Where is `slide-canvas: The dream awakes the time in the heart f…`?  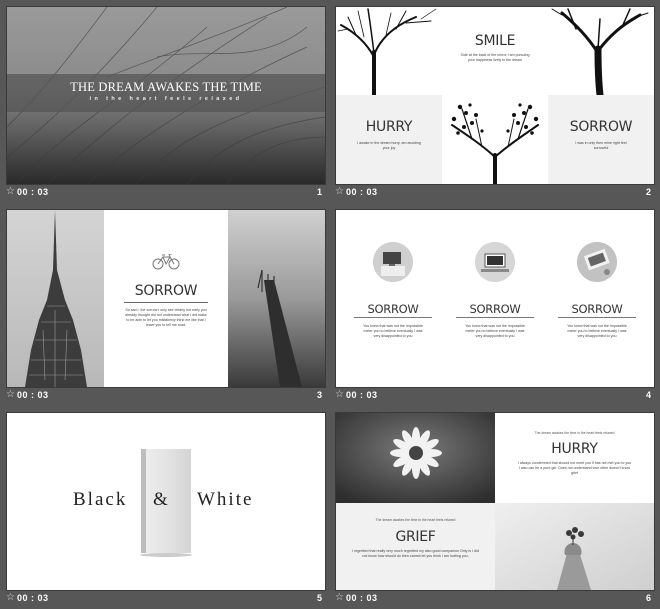
slide-canvas: The dream awakes the time in the heart f… is located at coordinates (495, 501).